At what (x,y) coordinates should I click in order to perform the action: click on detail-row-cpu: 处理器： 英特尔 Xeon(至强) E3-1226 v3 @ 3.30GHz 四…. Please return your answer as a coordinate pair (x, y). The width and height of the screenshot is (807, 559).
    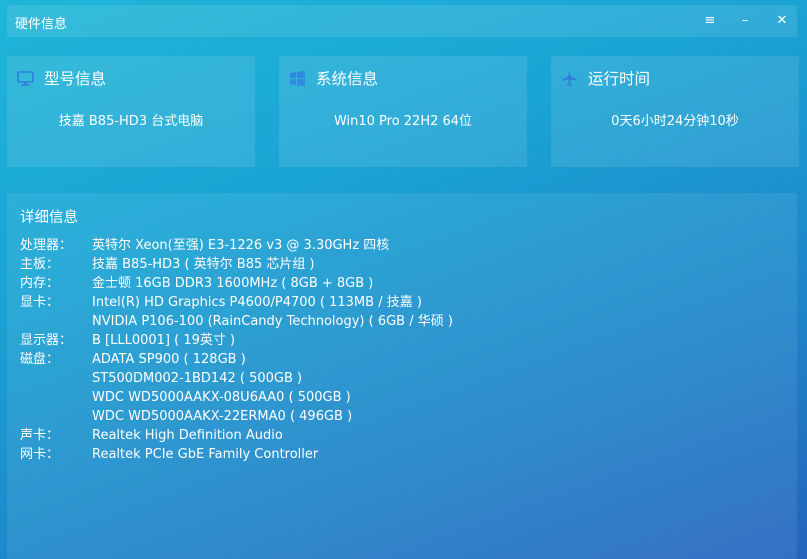
    Looking at the image, I should click on (236, 245).